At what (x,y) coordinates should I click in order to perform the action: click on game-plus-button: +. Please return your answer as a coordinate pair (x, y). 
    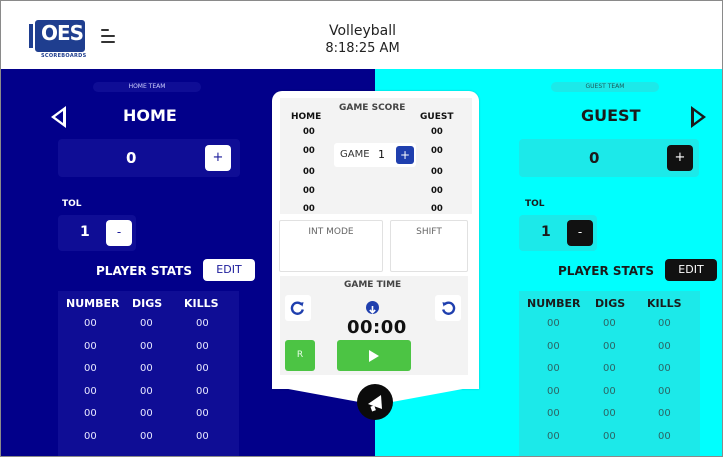
    Looking at the image, I should click on (405, 155).